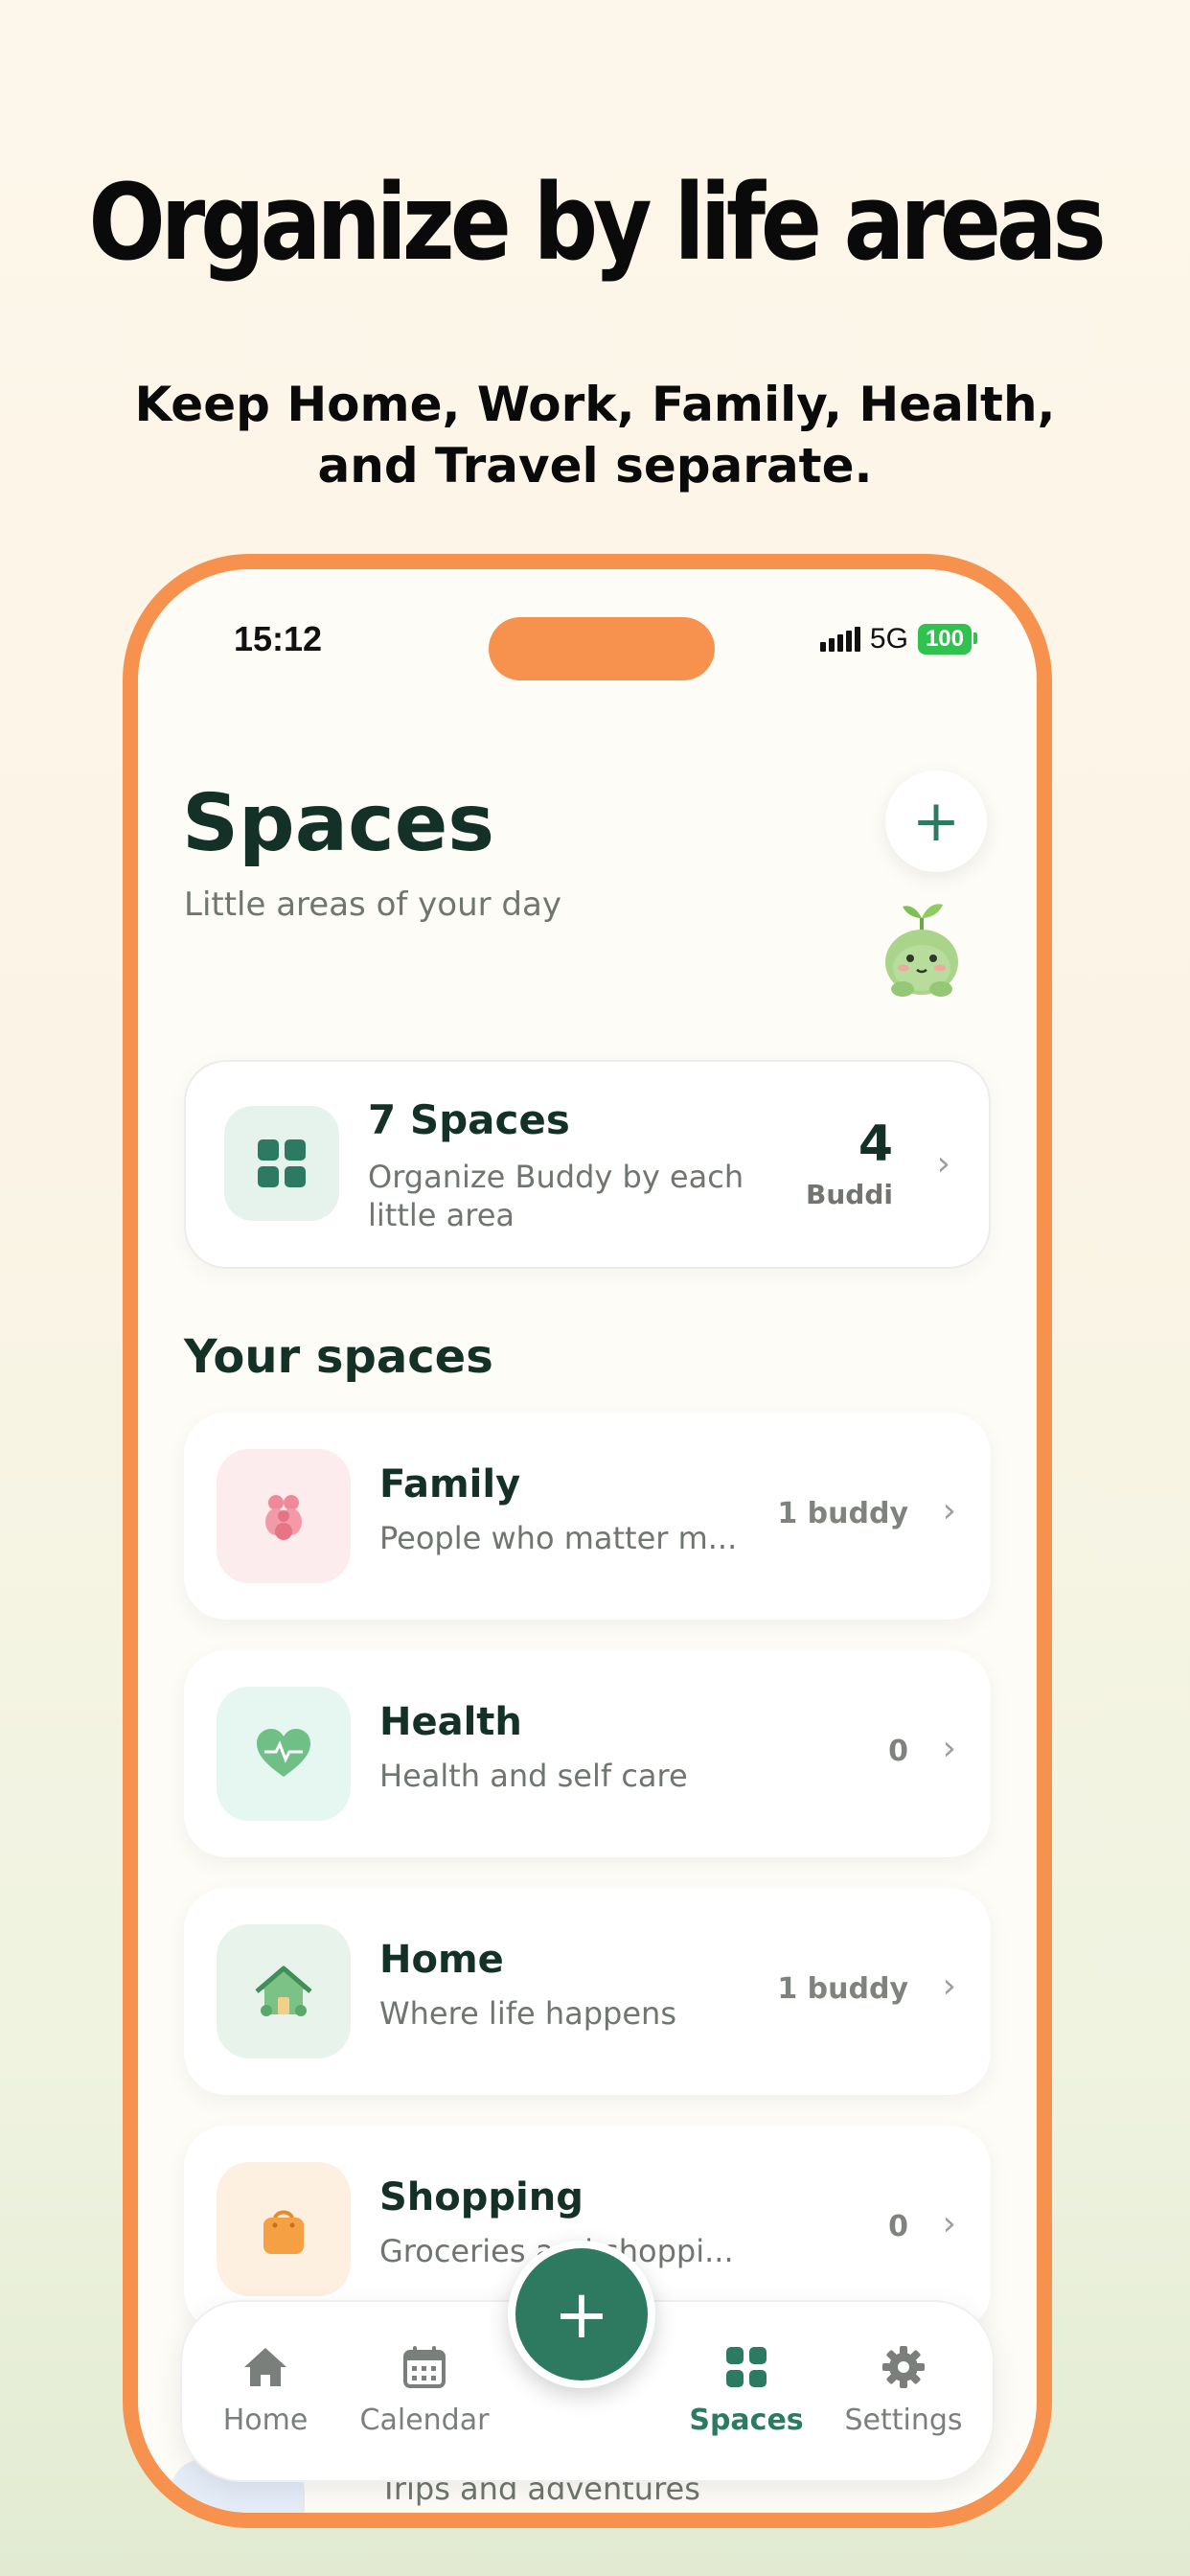  I want to click on page-title: Spaces, so click(339, 823).